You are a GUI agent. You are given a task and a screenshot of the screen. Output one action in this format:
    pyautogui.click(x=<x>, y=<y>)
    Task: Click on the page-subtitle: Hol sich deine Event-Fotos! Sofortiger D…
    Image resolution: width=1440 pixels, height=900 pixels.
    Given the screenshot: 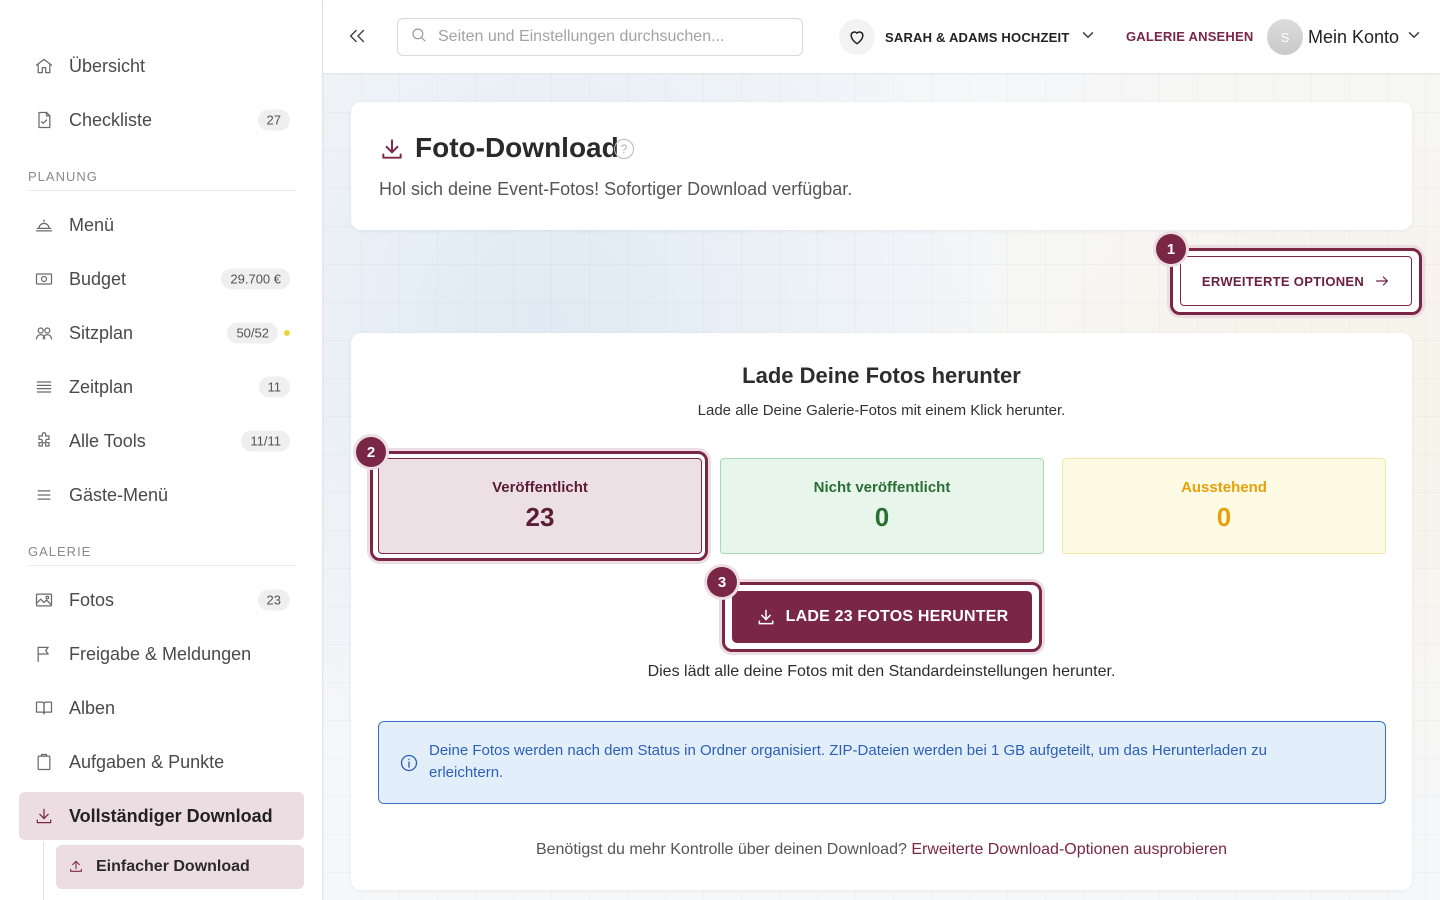 What is the action you would take?
    pyautogui.click(x=616, y=189)
    